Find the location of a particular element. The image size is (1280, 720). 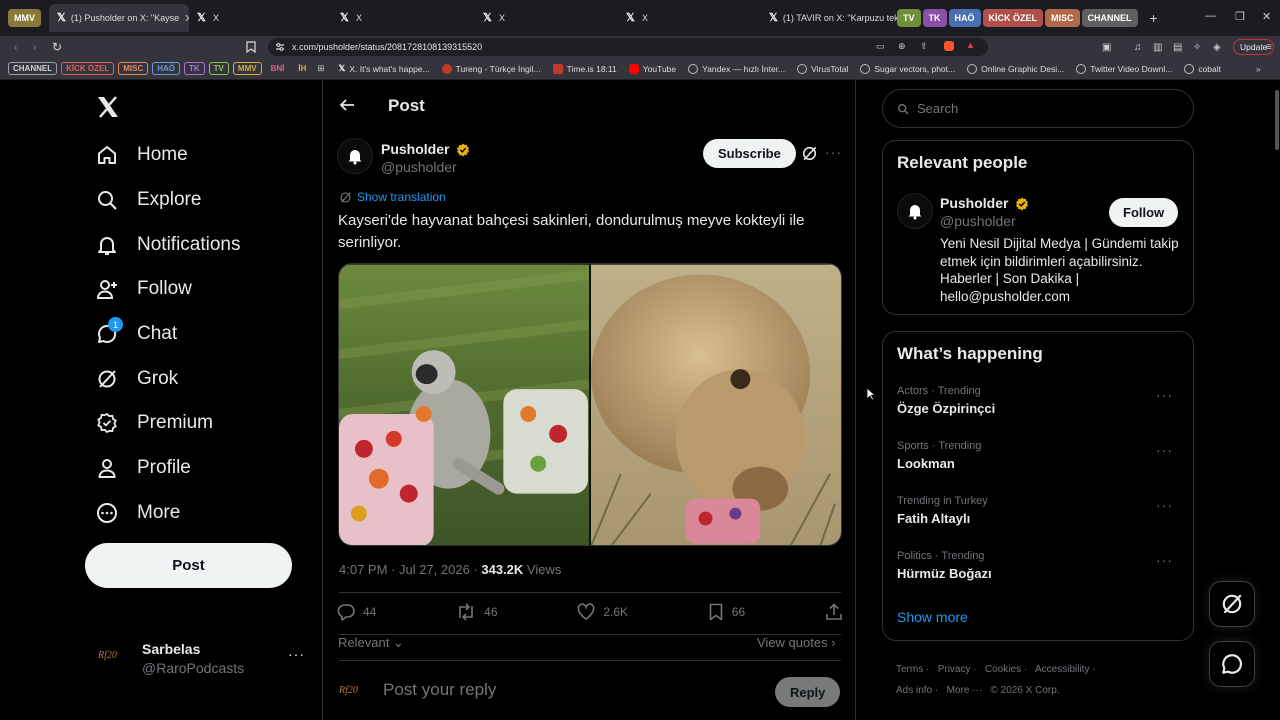

sort-relevant-dropdown: Relevant ⌄ is located at coordinates (371, 643).